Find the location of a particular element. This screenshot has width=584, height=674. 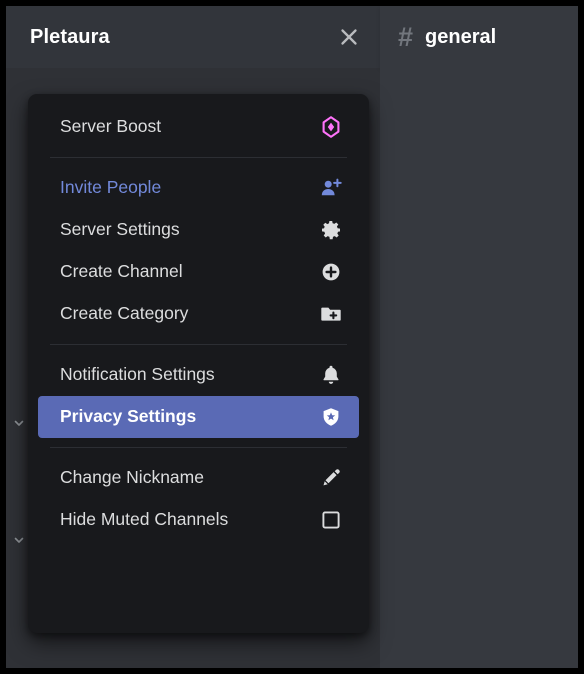

menu-item-create-channel: Create Channel is located at coordinates (198, 272).